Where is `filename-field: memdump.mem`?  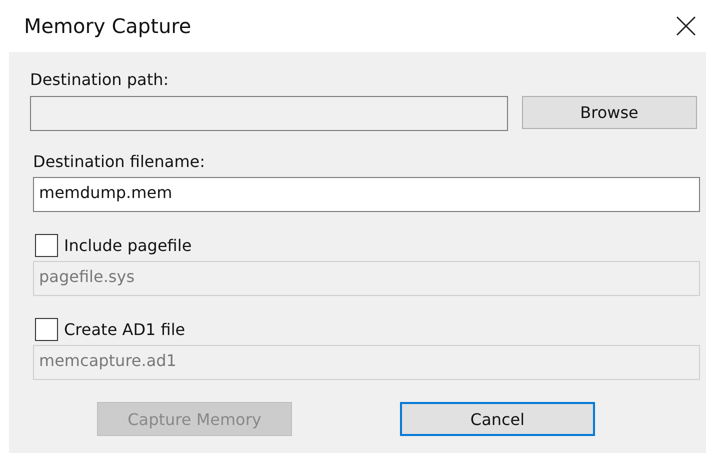 filename-field: memdump.mem is located at coordinates (366, 194).